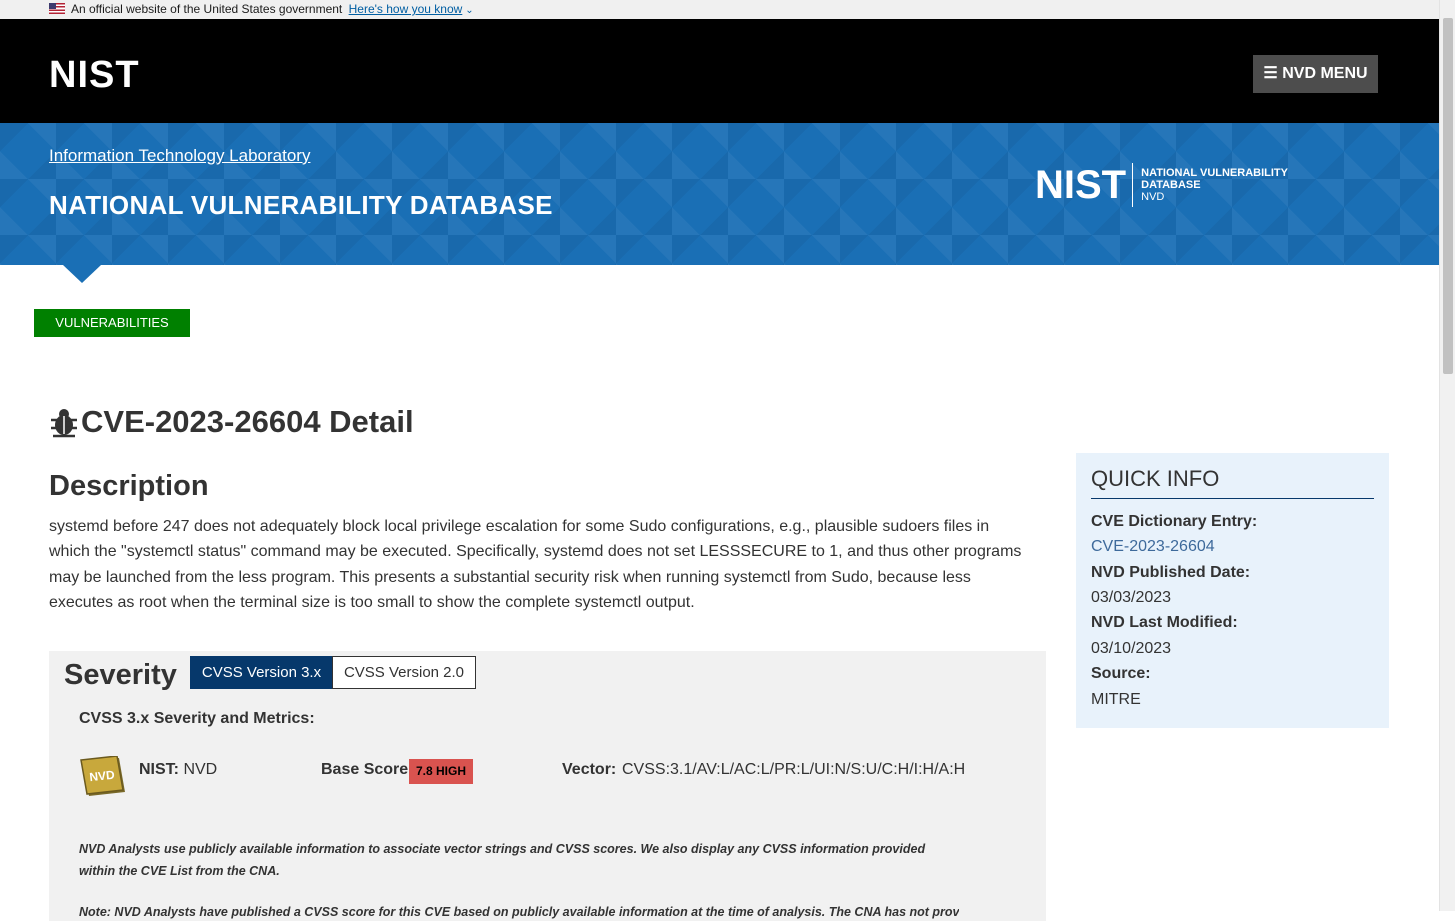 The height and width of the screenshot is (923, 1455). I want to click on nist-logo-text: NIST, so click(1081, 185).